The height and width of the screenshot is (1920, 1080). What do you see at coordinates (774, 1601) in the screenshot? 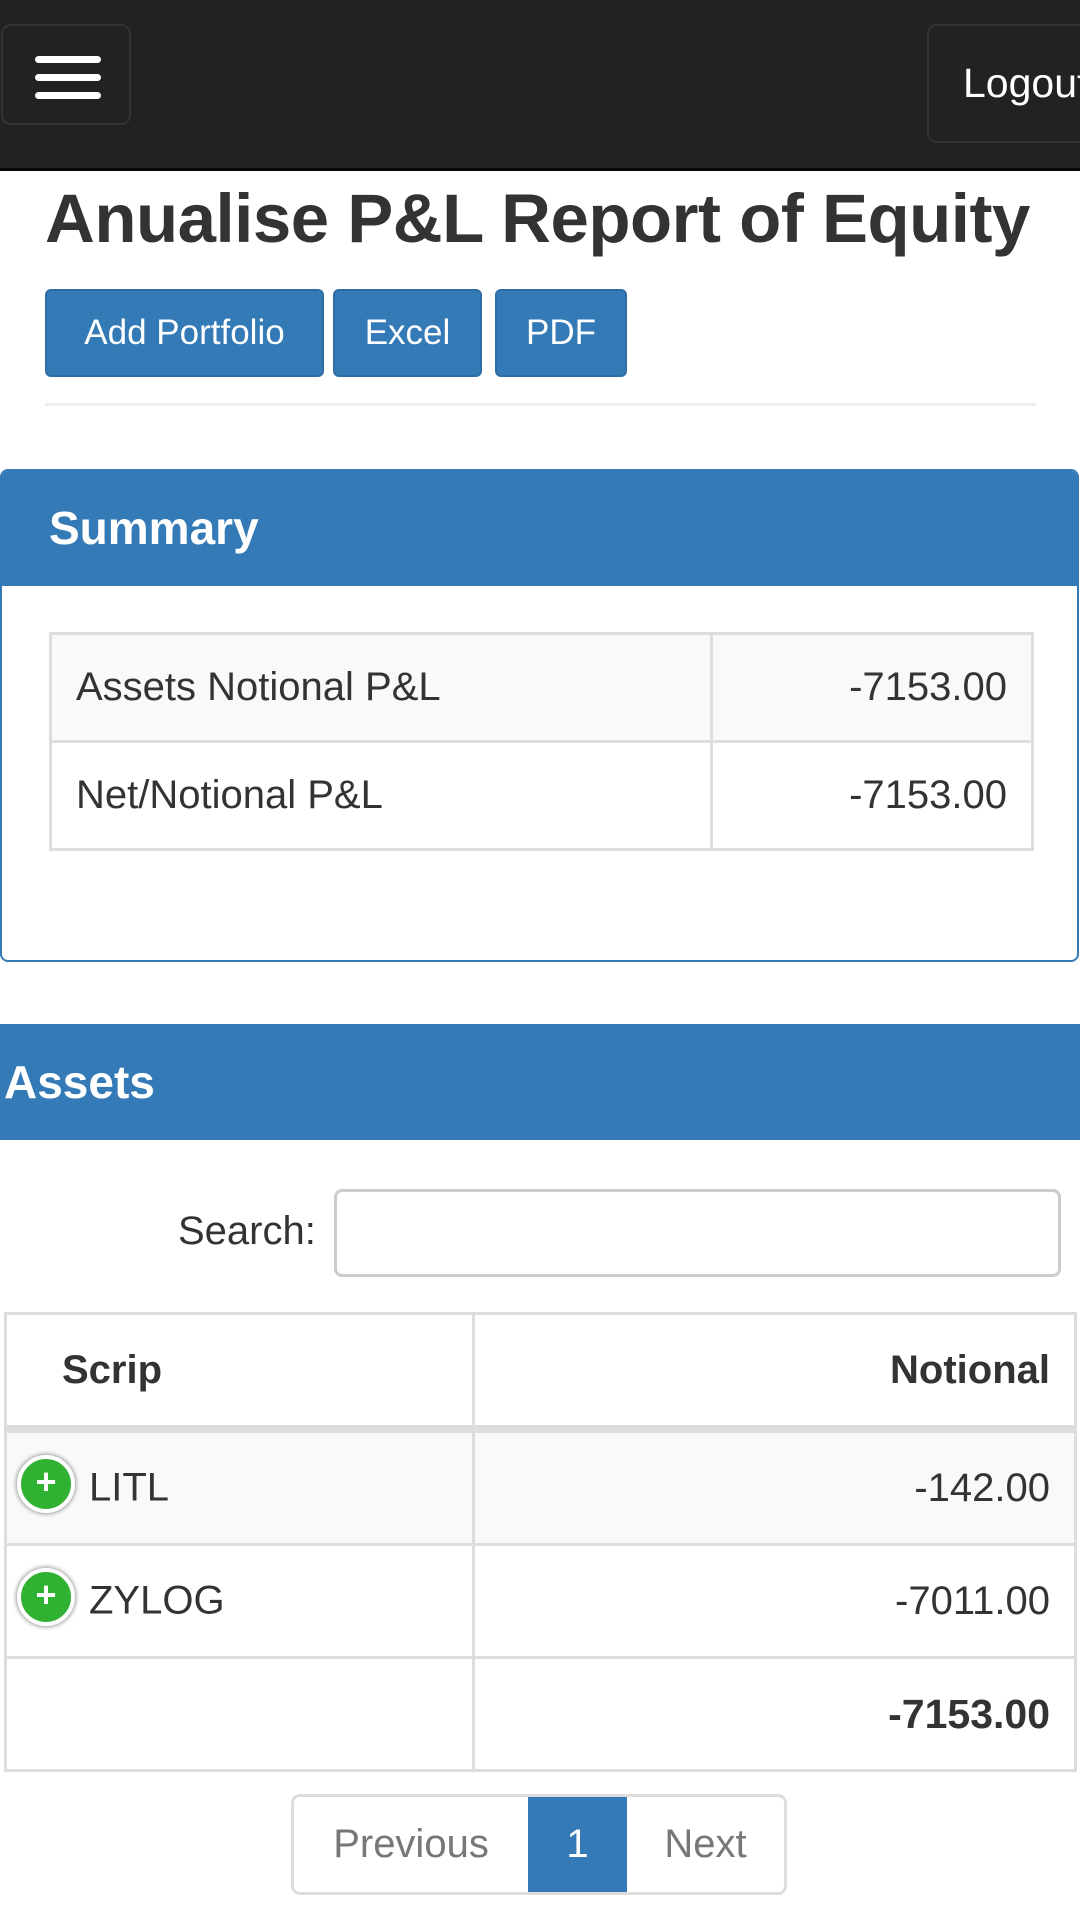
I see `notional-cell: -7011.00` at bounding box center [774, 1601].